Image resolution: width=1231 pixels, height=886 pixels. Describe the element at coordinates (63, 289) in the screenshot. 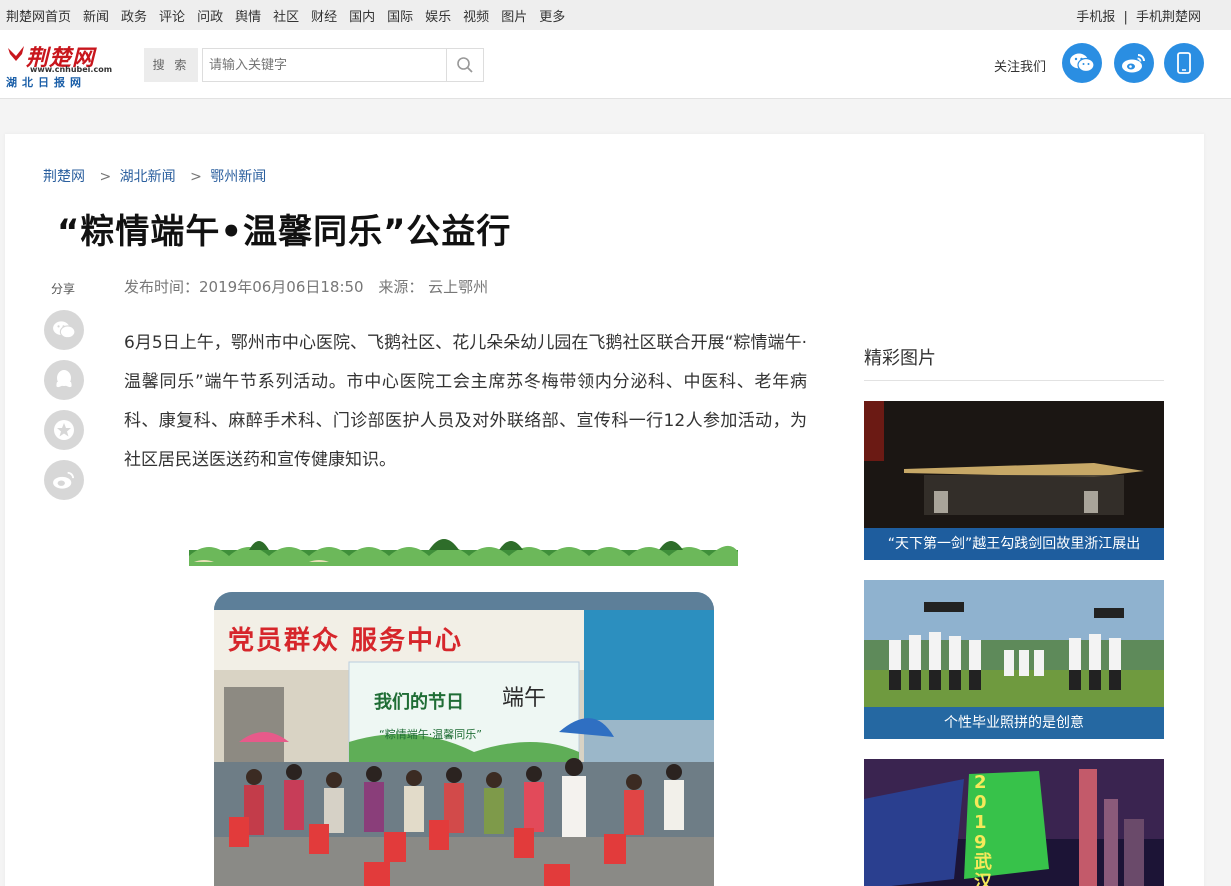

I see `share-label: 分享` at that location.